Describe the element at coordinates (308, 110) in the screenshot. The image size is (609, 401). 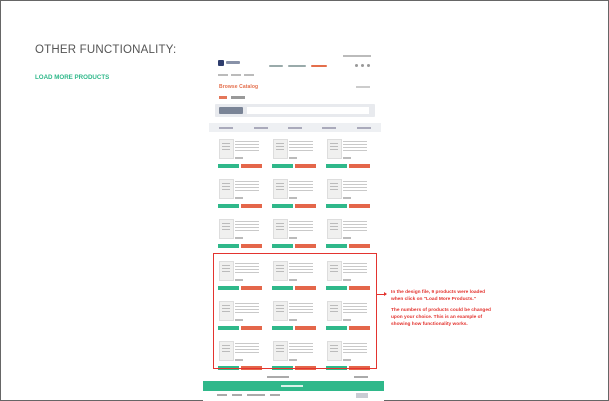
I see `mockup-search-input` at that location.